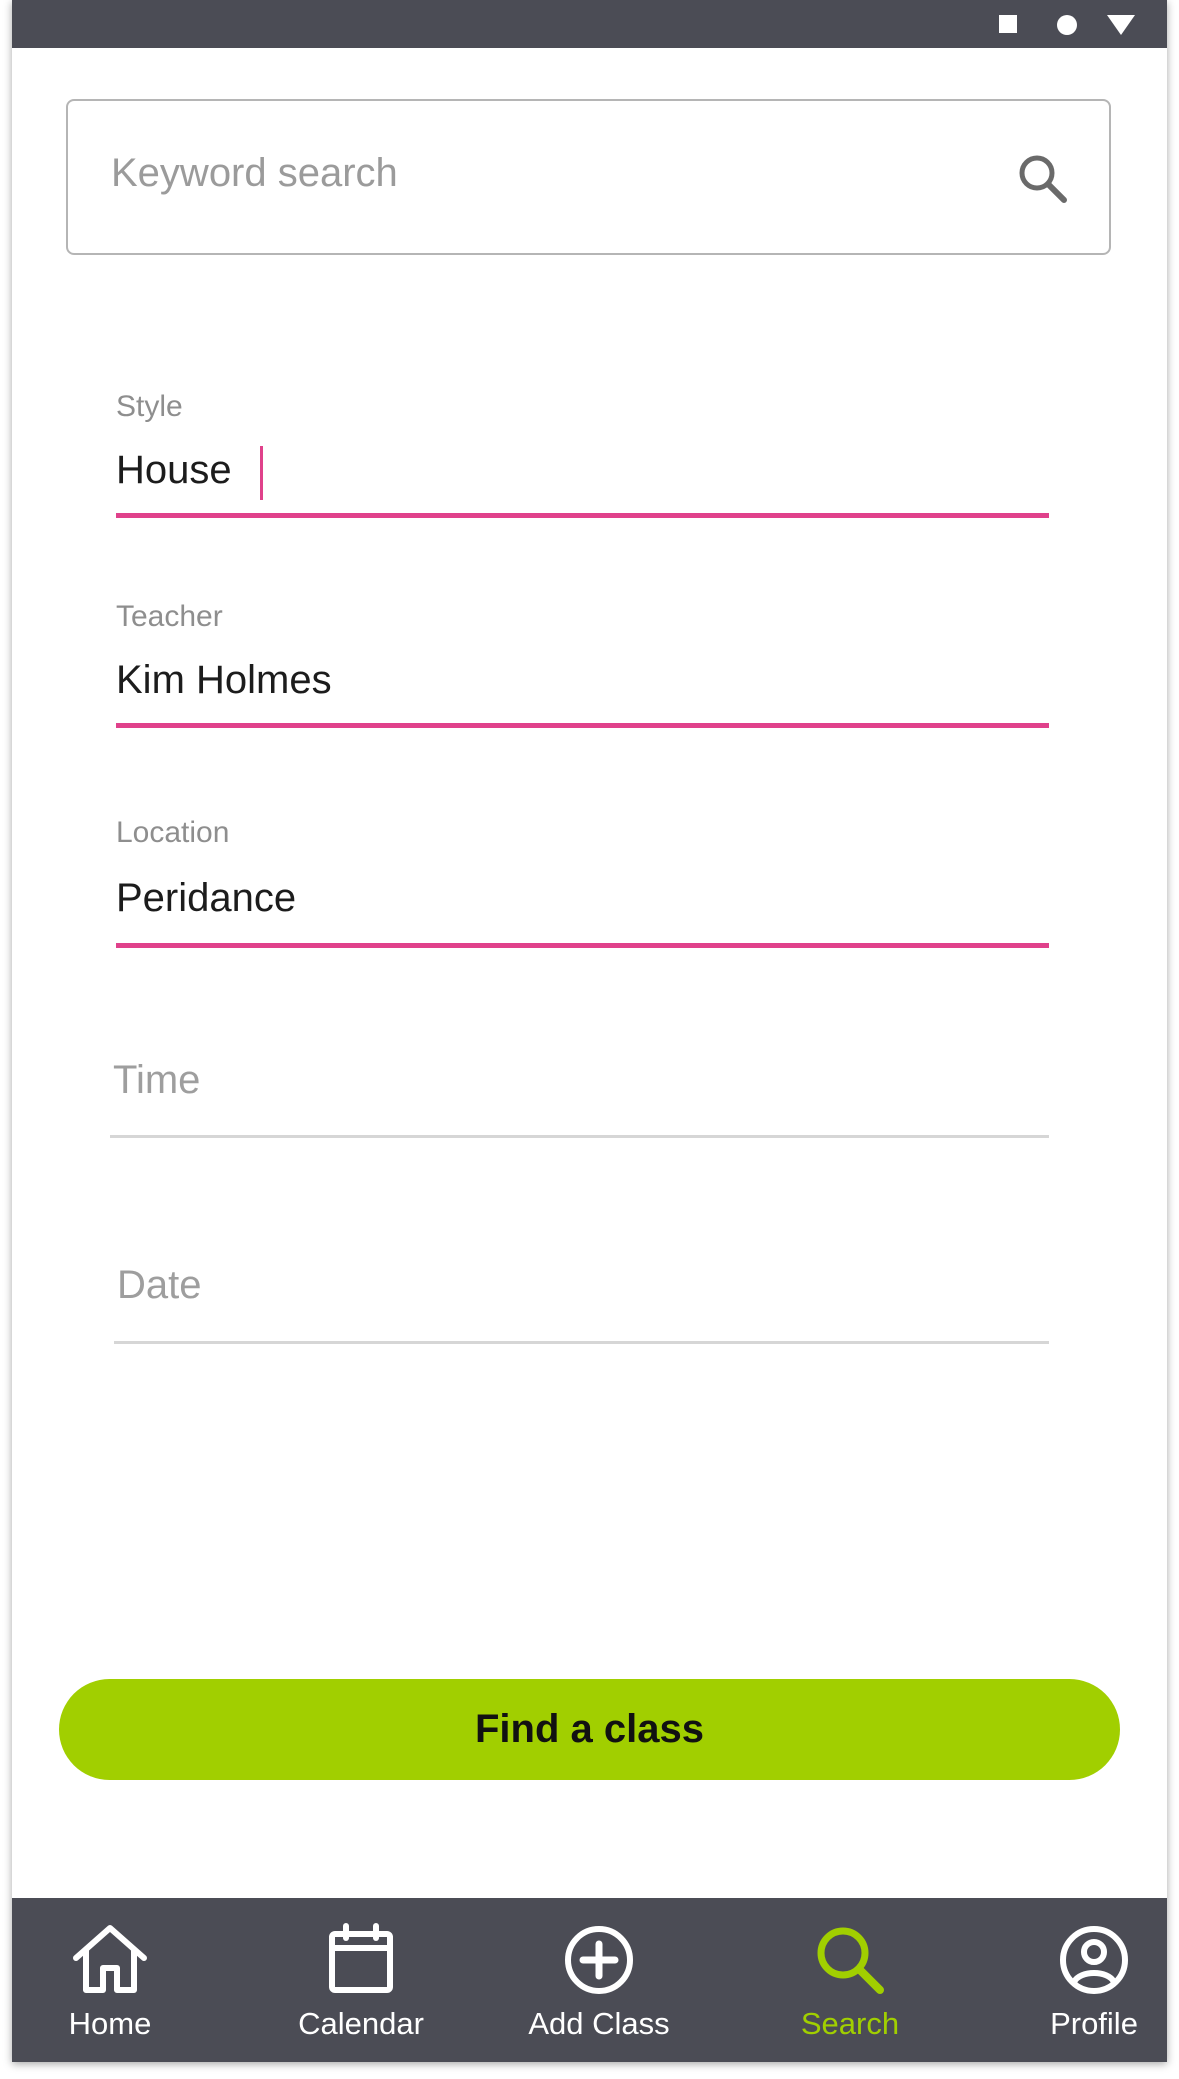 The width and height of the screenshot is (1179, 2079). What do you see at coordinates (1094, 1960) in the screenshot?
I see `profile-icon` at bounding box center [1094, 1960].